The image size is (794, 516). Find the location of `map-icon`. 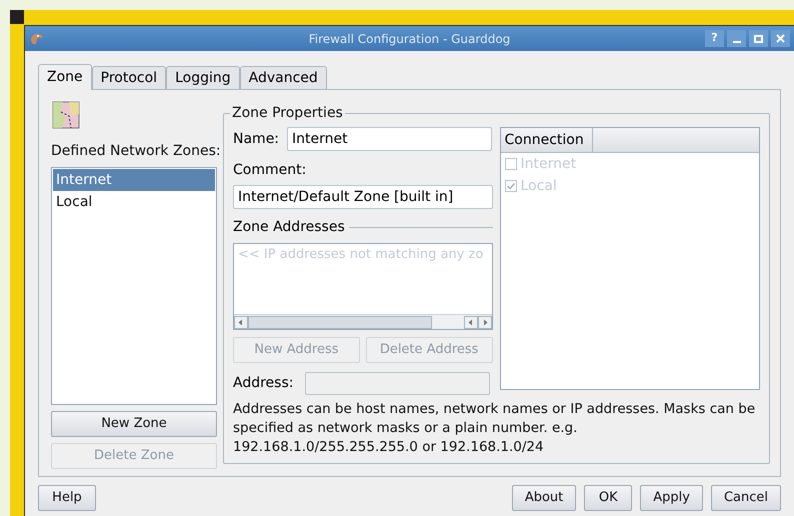

map-icon is located at coordinates (66, 115).